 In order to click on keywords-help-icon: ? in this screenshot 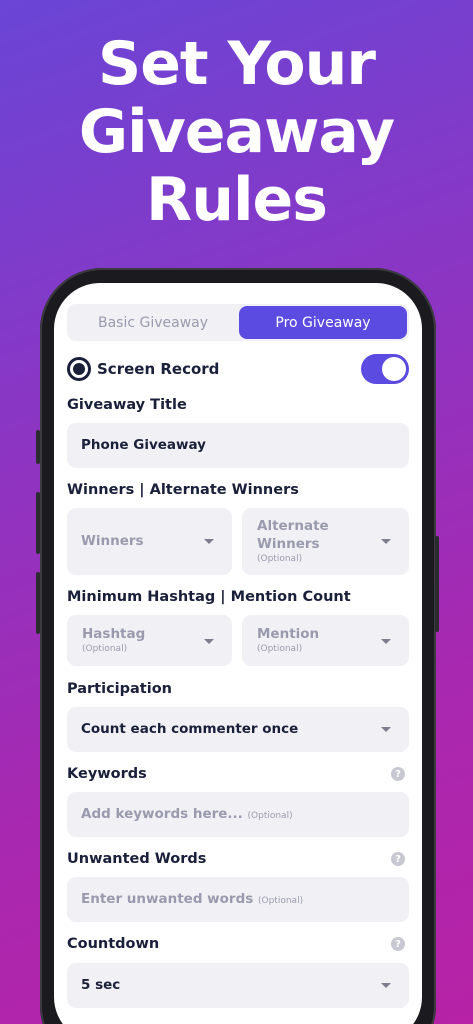, I will do `click(398, 774)`.